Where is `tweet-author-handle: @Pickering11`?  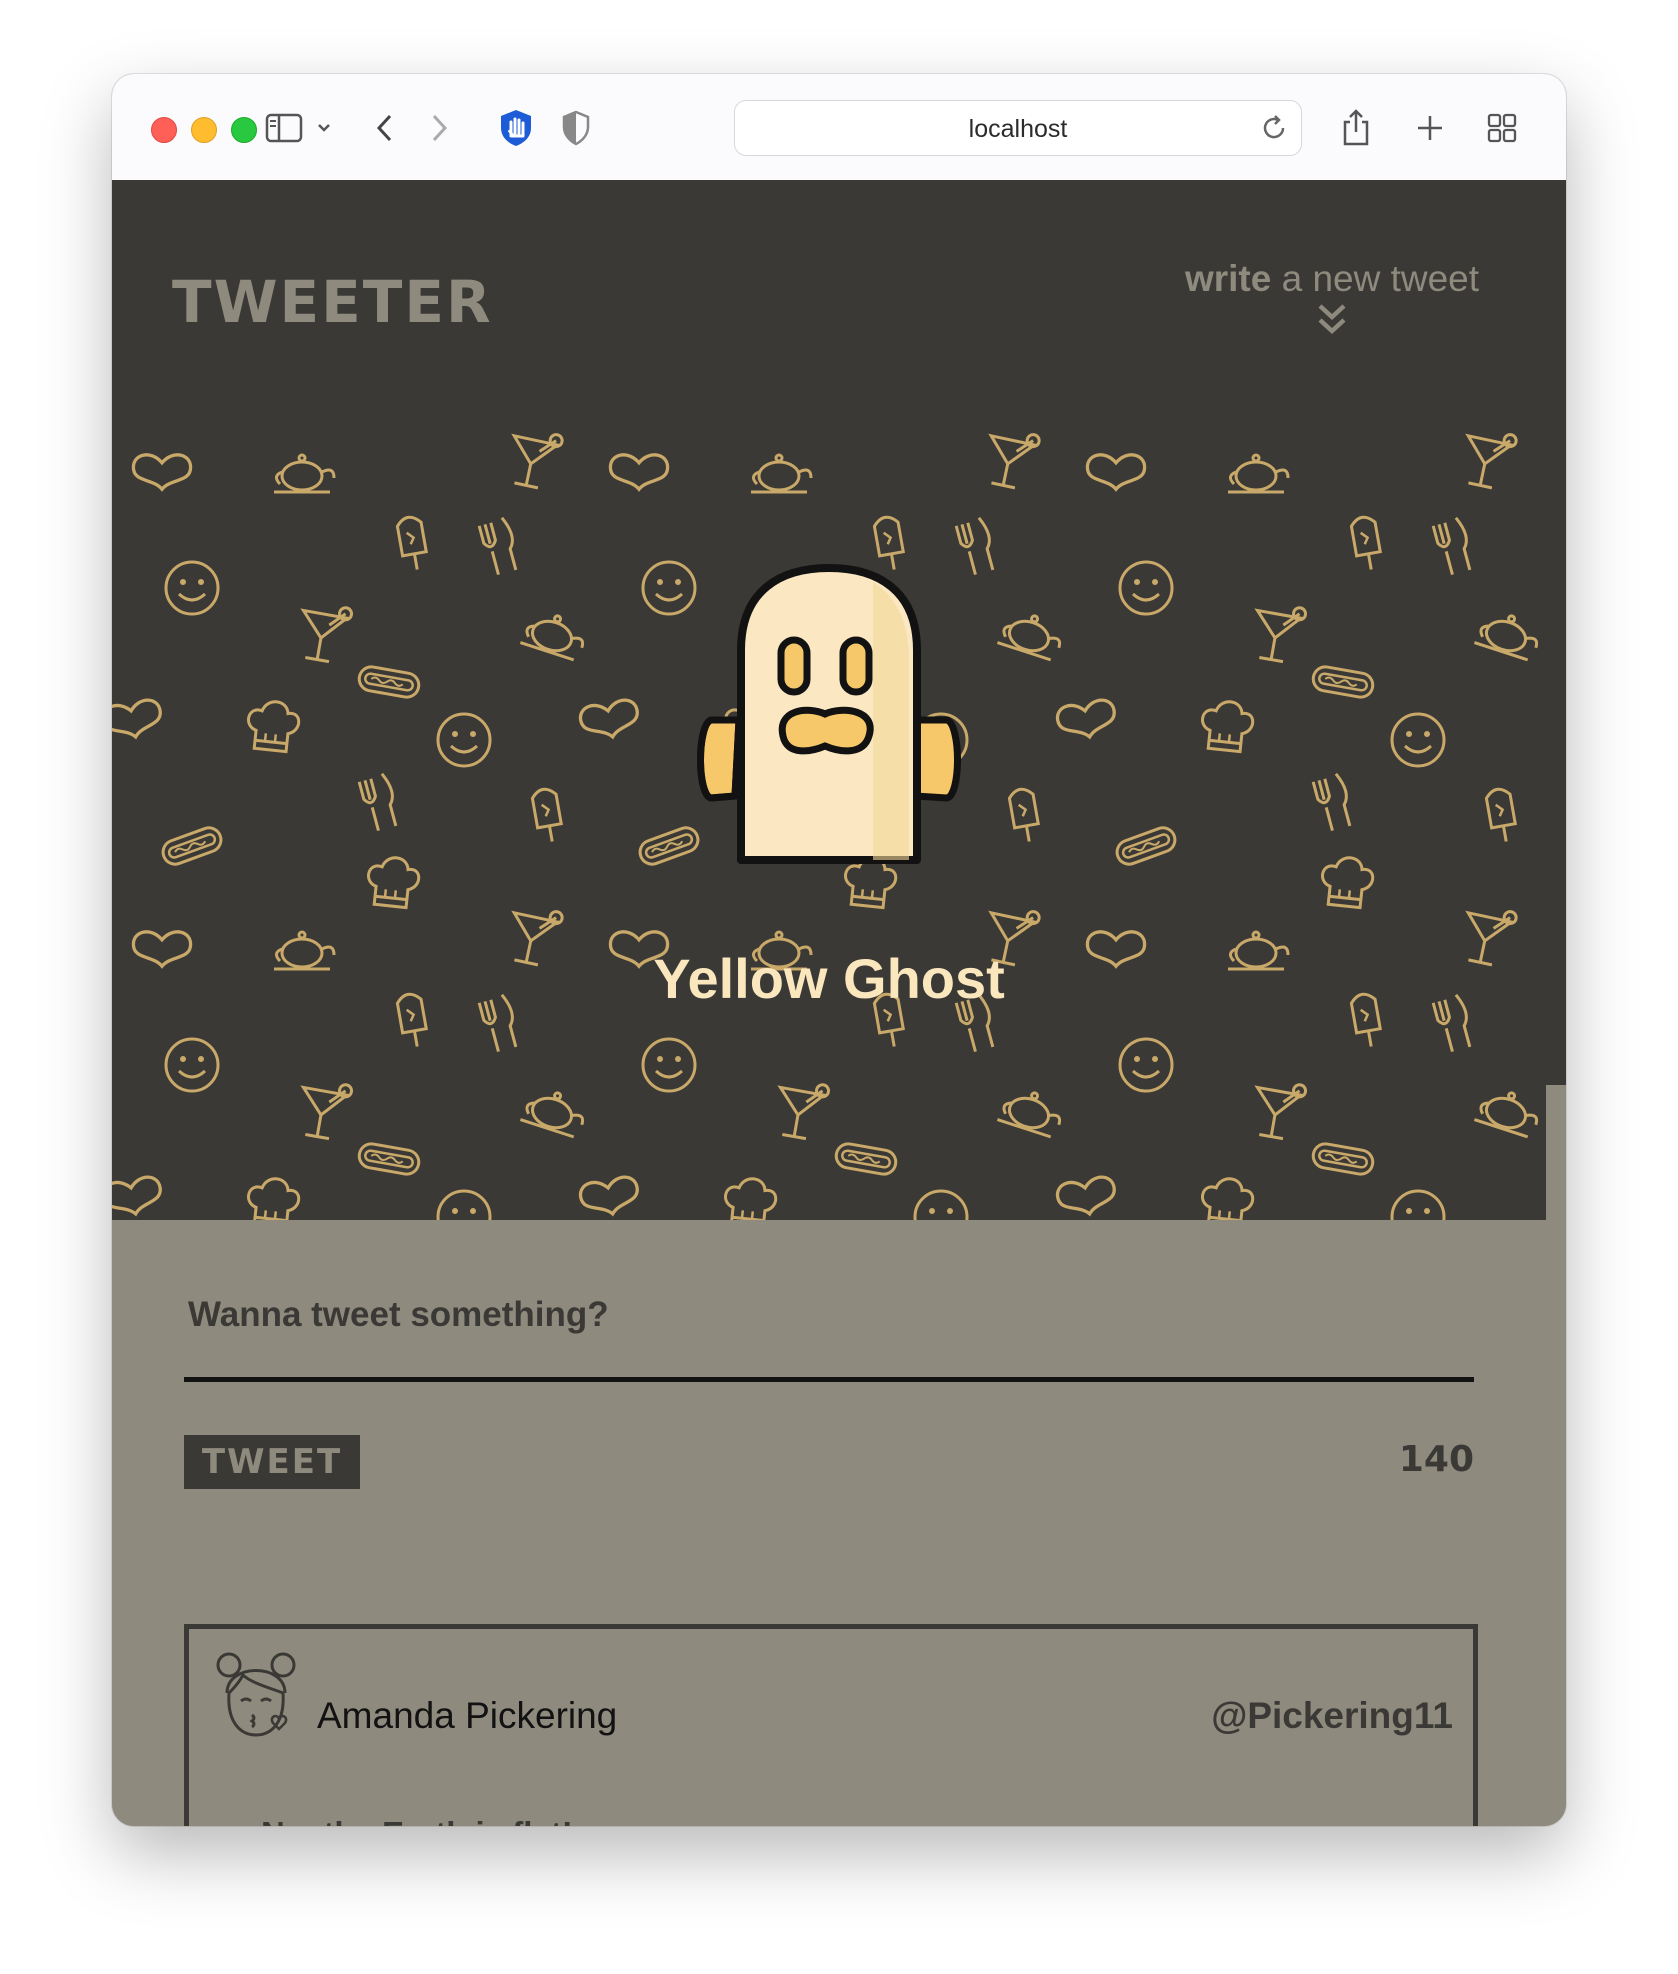 tweet-author-handle: @Pickering11 is located at coordinates (1332, 1715).